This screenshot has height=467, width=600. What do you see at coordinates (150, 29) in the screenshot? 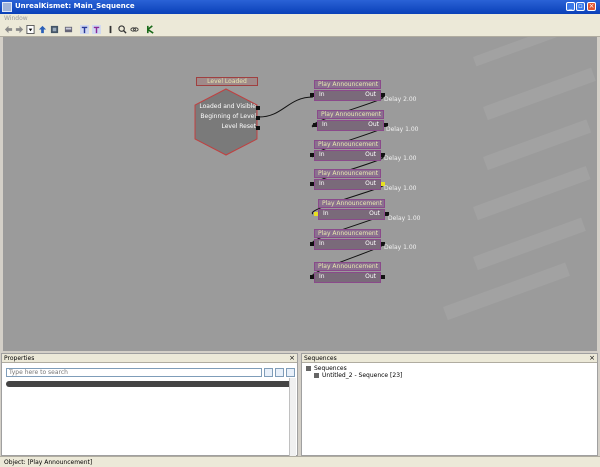
I see `k-icon` at bounding box center [150, 29].